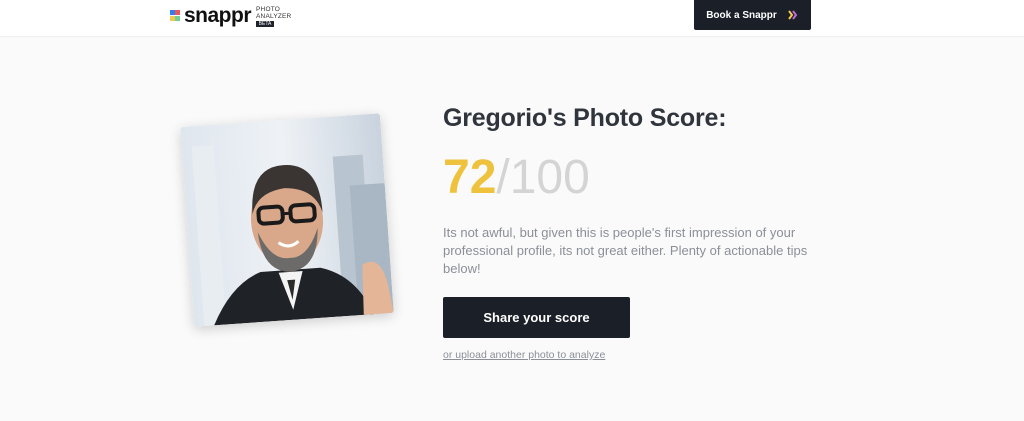 This screenshot has width=1024, height=421. I want to click on share-score-button: Share your score, so click(536, 317).